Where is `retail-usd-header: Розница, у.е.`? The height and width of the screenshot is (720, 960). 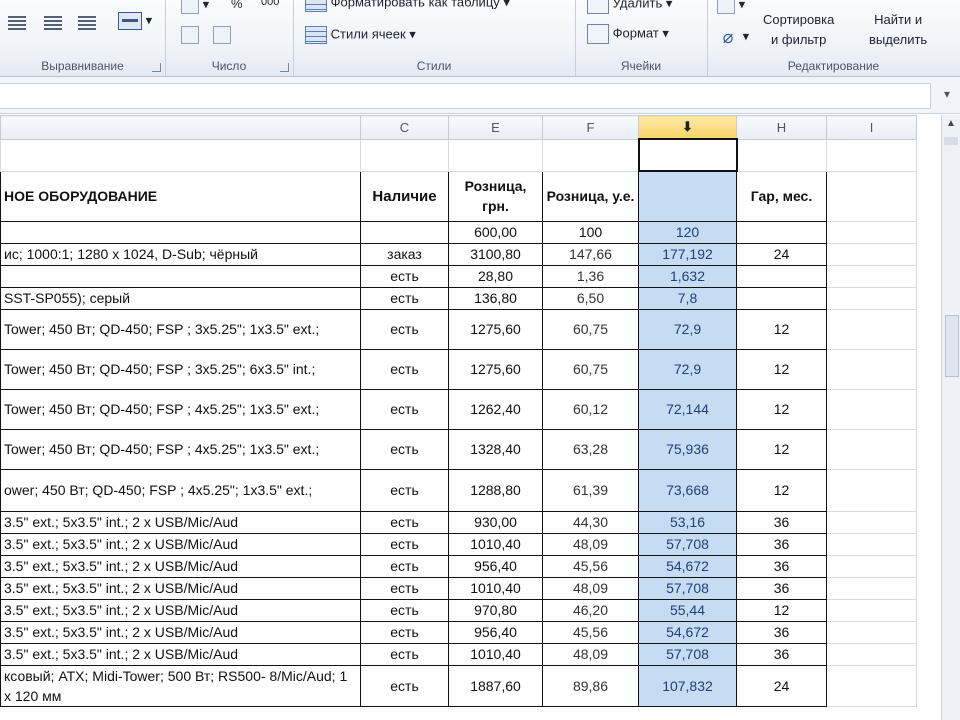 retail-usd-header: Розница, у.е. is located at coordinates (590, 196).